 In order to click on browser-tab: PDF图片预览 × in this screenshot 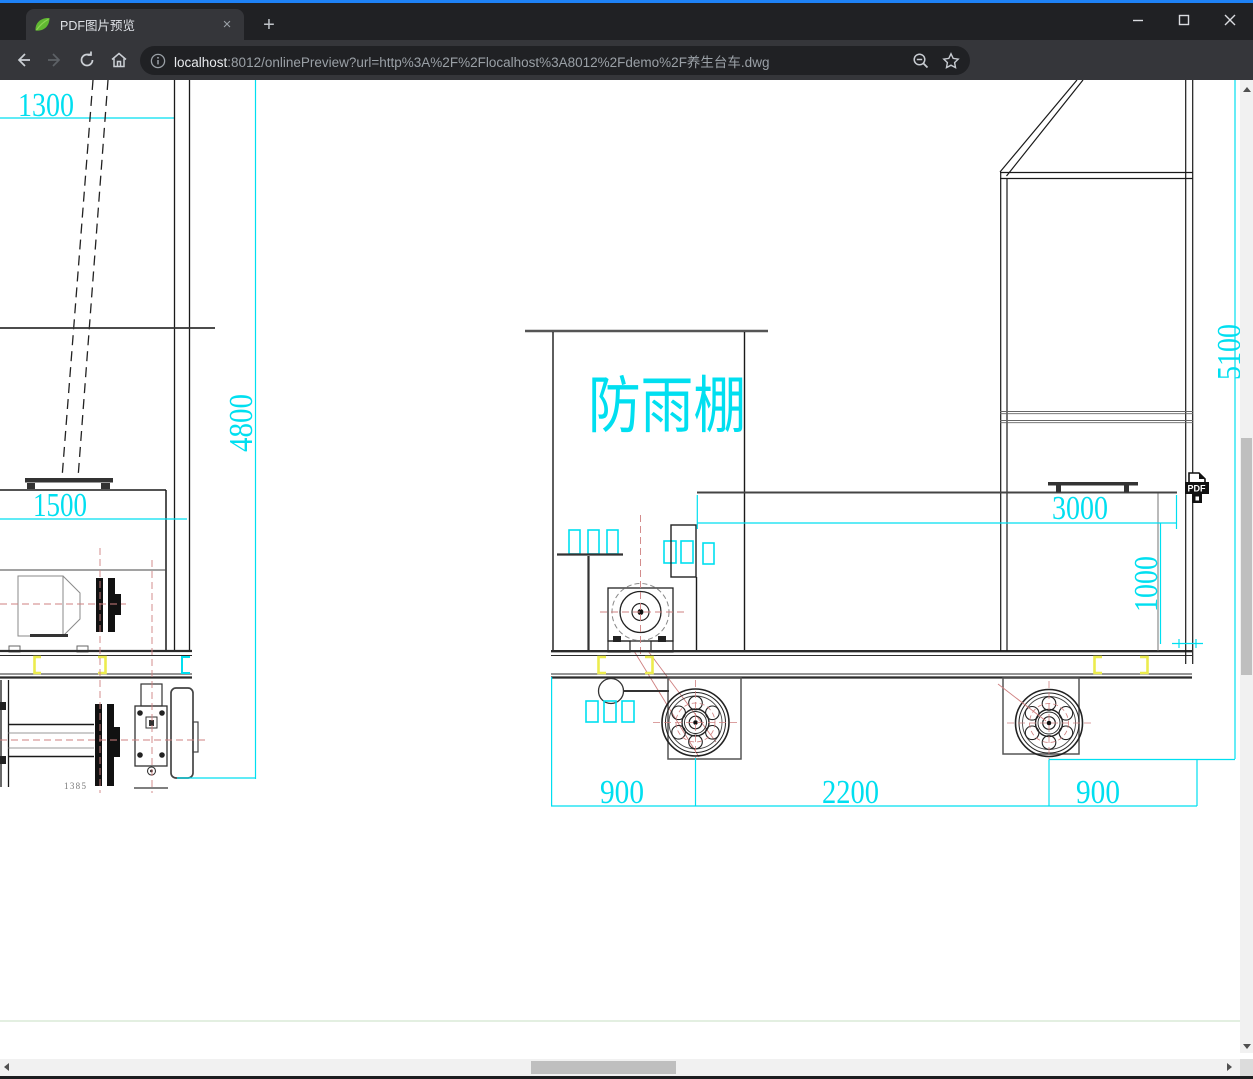, I will do `click(135, 24)`.